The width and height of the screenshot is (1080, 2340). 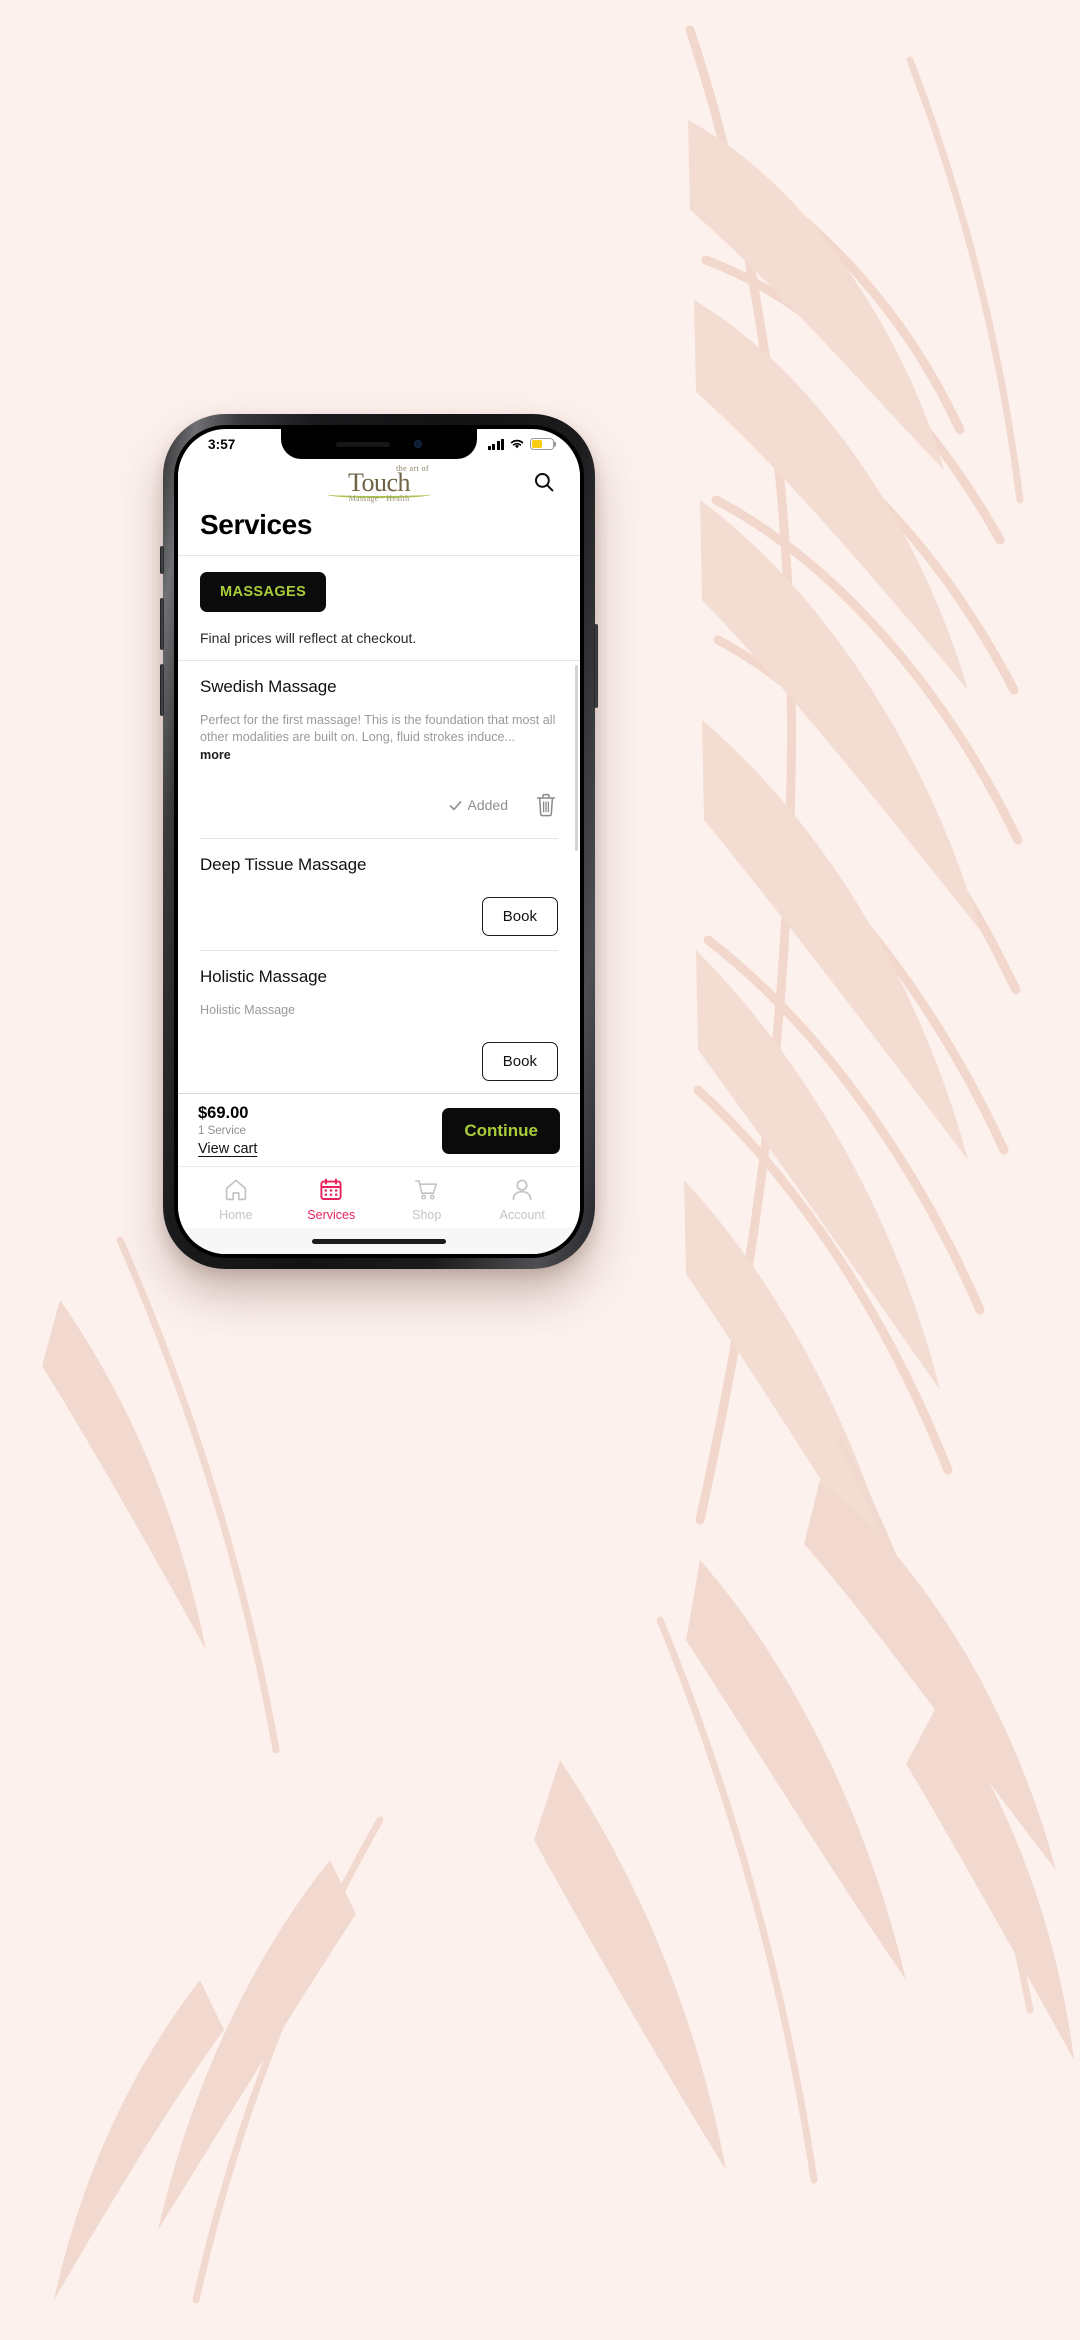 I want to click on wifi-icon, so click(x=517, y=444).